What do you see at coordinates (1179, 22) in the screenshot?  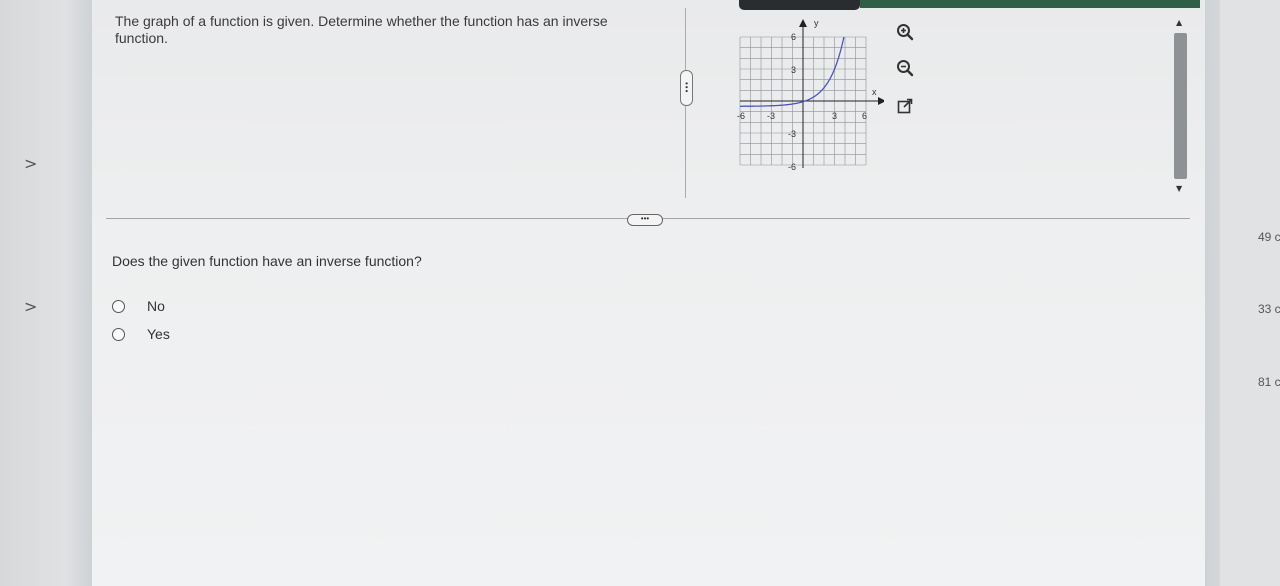 I see `scroll-up-arrow-icon: ▲` at bounding box center [1179, 22].